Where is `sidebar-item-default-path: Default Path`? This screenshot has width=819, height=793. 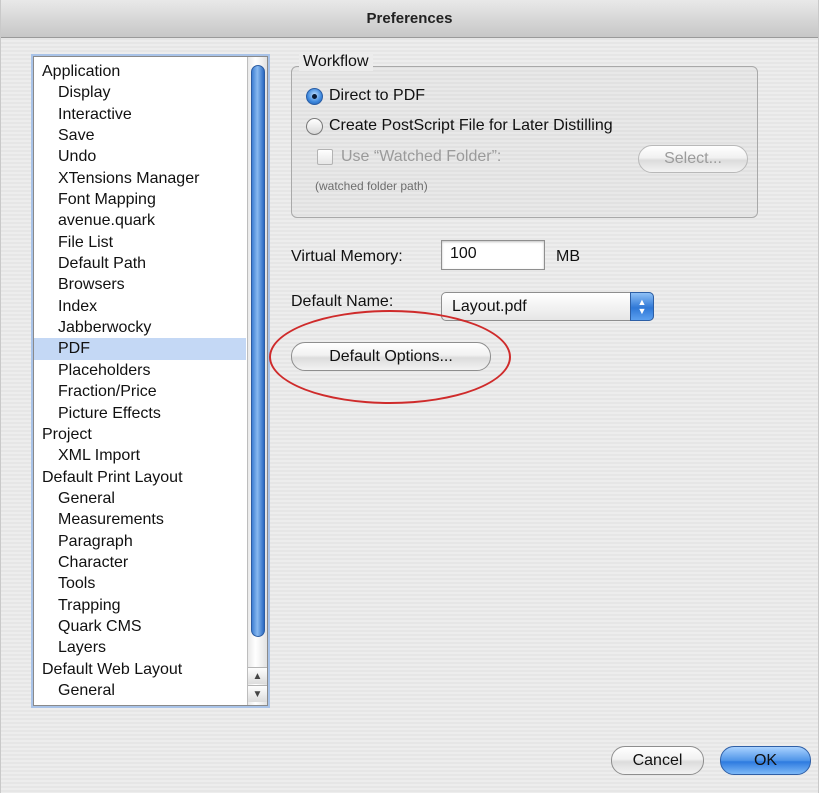
sidebar-item-default-path: Default Path is located at coordinates (140, 263).